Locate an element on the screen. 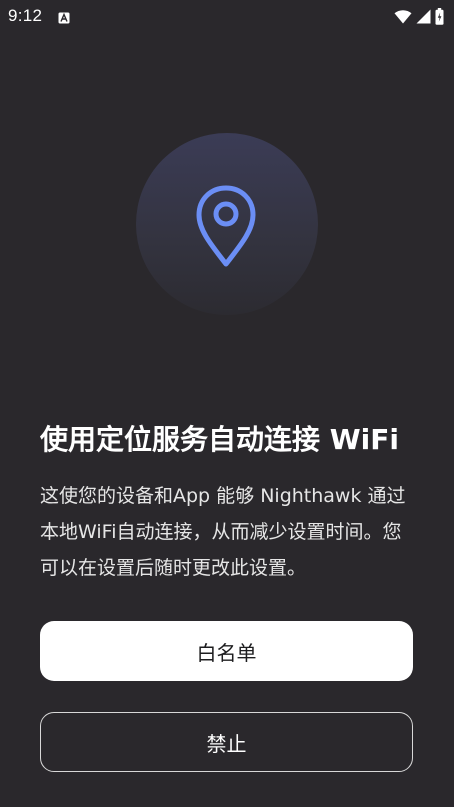 This screenshot has width=454, height=807. status-icons is located at coordinates (419, 16).